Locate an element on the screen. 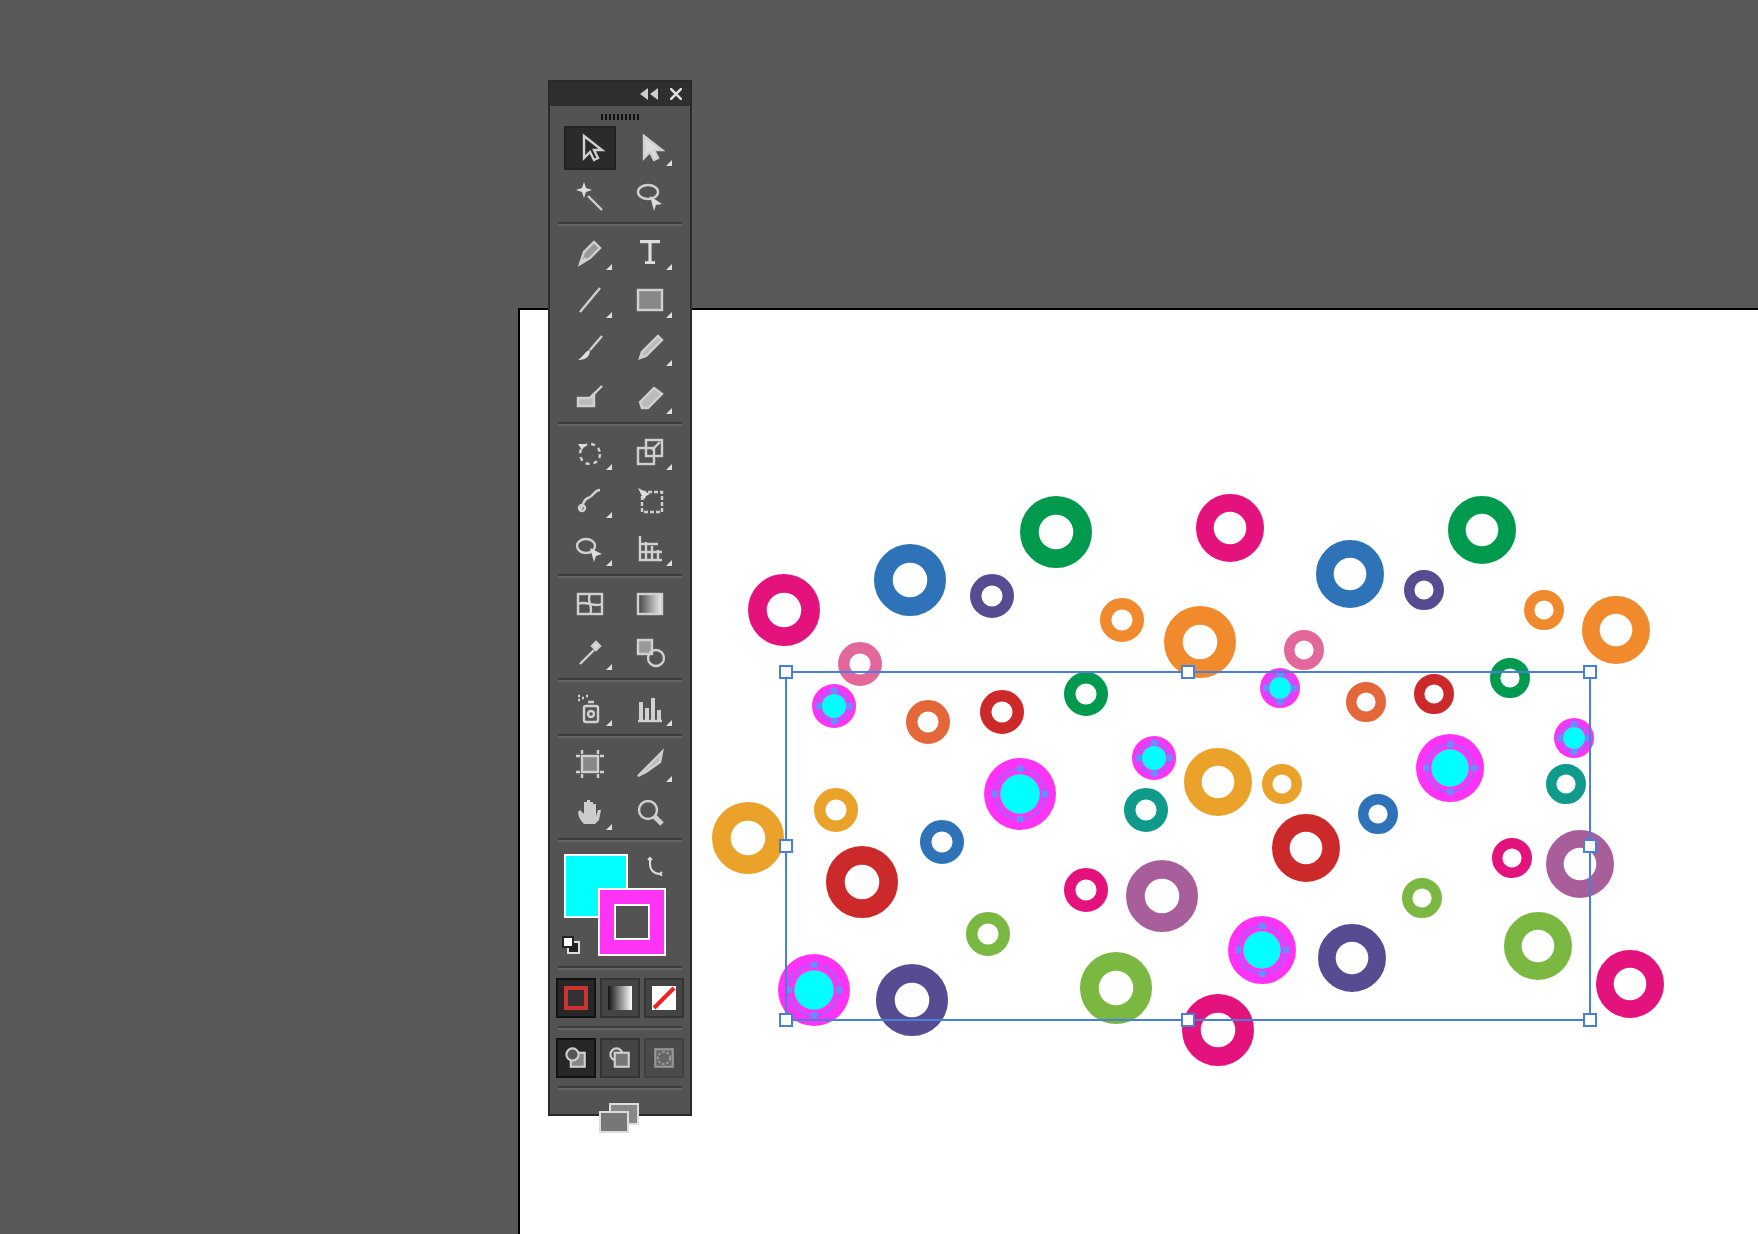 Image resolution: width=1758 pixels, height=1234 pixels. free-transform-icon is located at coordinates (650, 500).